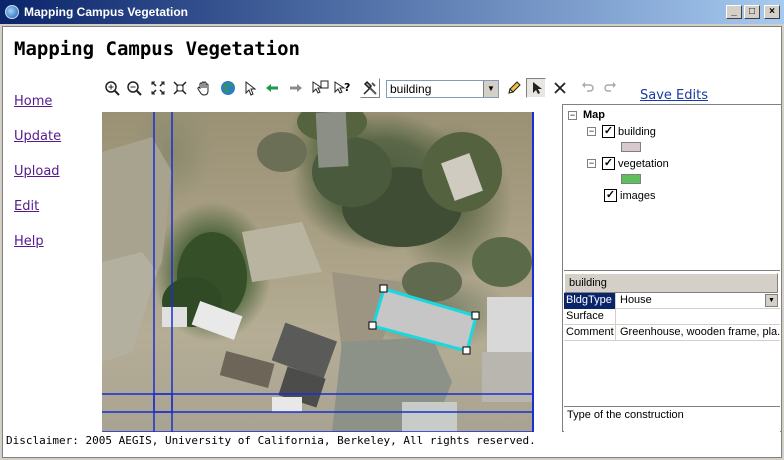 The image size is (784, 460). What do you see at coordinates (392, 12) in the screenshot?
I see `window-titlebar: Mapping Campus Vegetation _ □ ×` at bounding box center [392, 12].